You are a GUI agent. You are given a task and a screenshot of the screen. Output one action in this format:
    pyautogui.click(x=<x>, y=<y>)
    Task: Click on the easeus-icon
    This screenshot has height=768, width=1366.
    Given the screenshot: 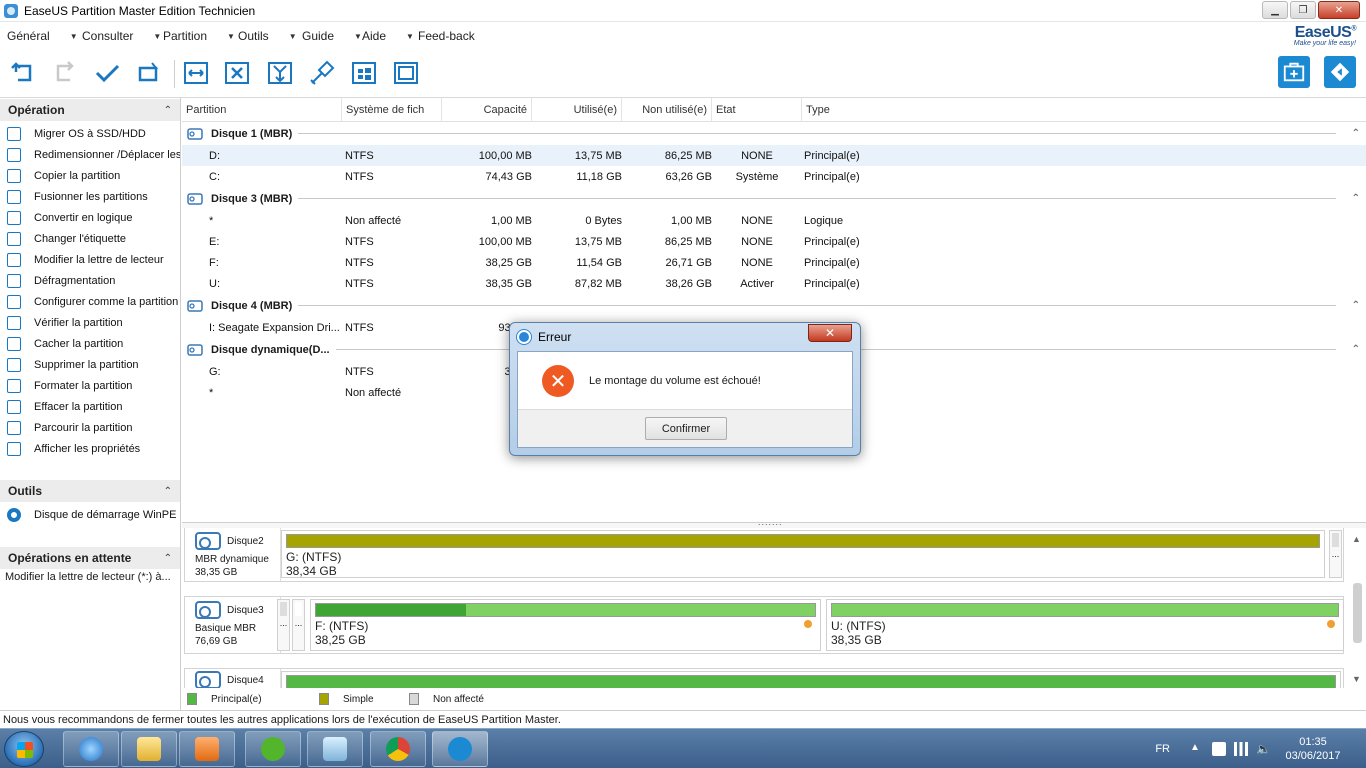 What is the action you would take?
    pyautogui.click(x=460, y=749)
    